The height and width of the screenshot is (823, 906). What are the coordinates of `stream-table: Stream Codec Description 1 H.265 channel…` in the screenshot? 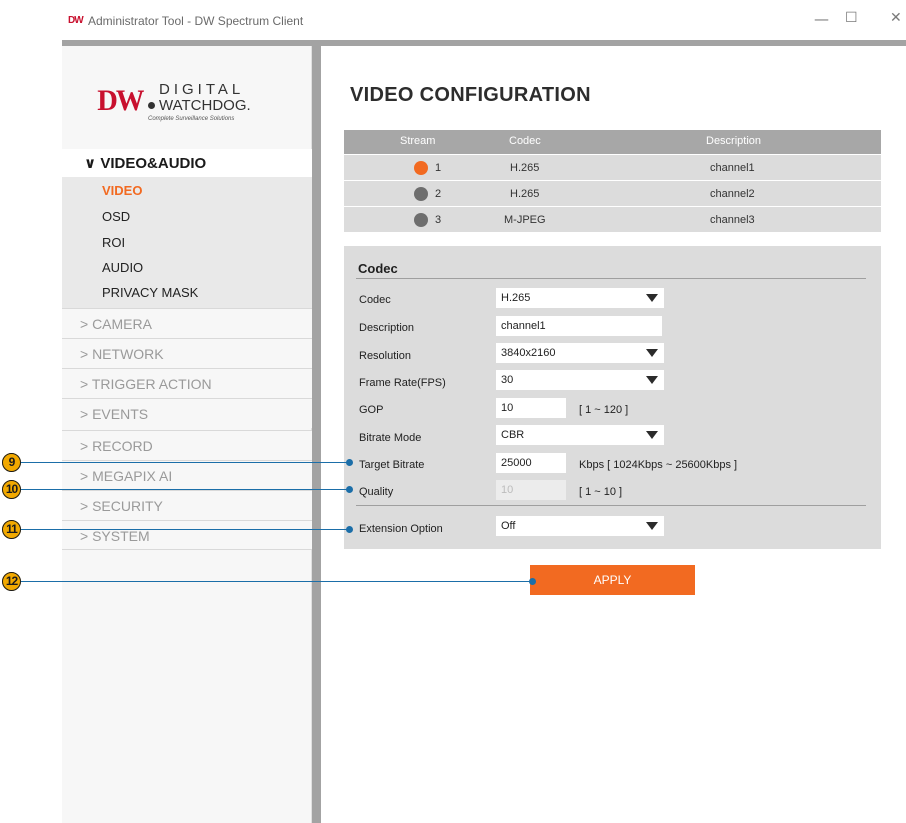 It's located at (612, 181).